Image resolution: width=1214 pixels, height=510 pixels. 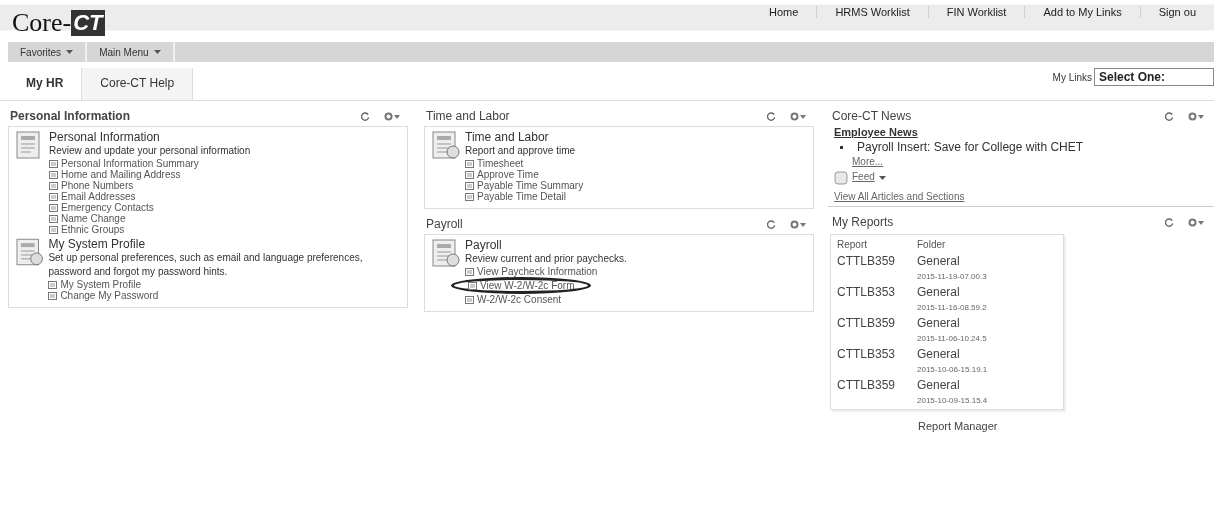 I want to click on section-description: Review and update your personal information, so click(x=150, y=151).